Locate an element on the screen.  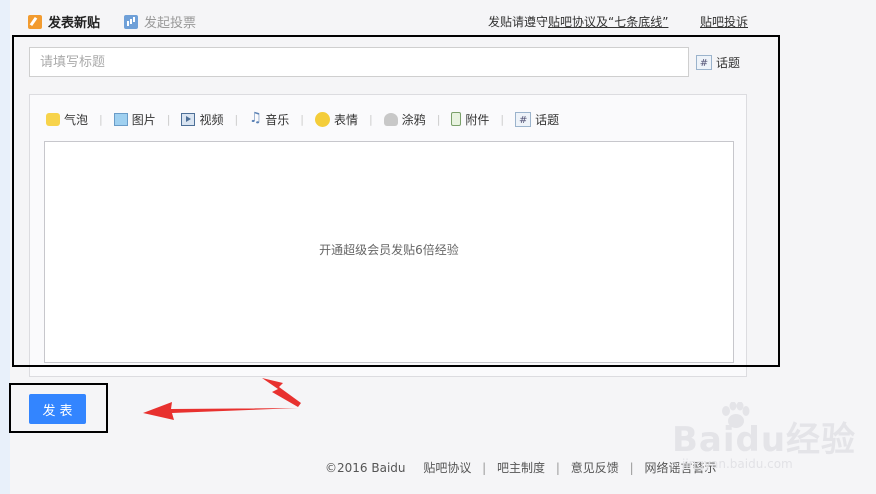
footer-link-feedback: 意见反馈 is located at coordinates (595, 468).